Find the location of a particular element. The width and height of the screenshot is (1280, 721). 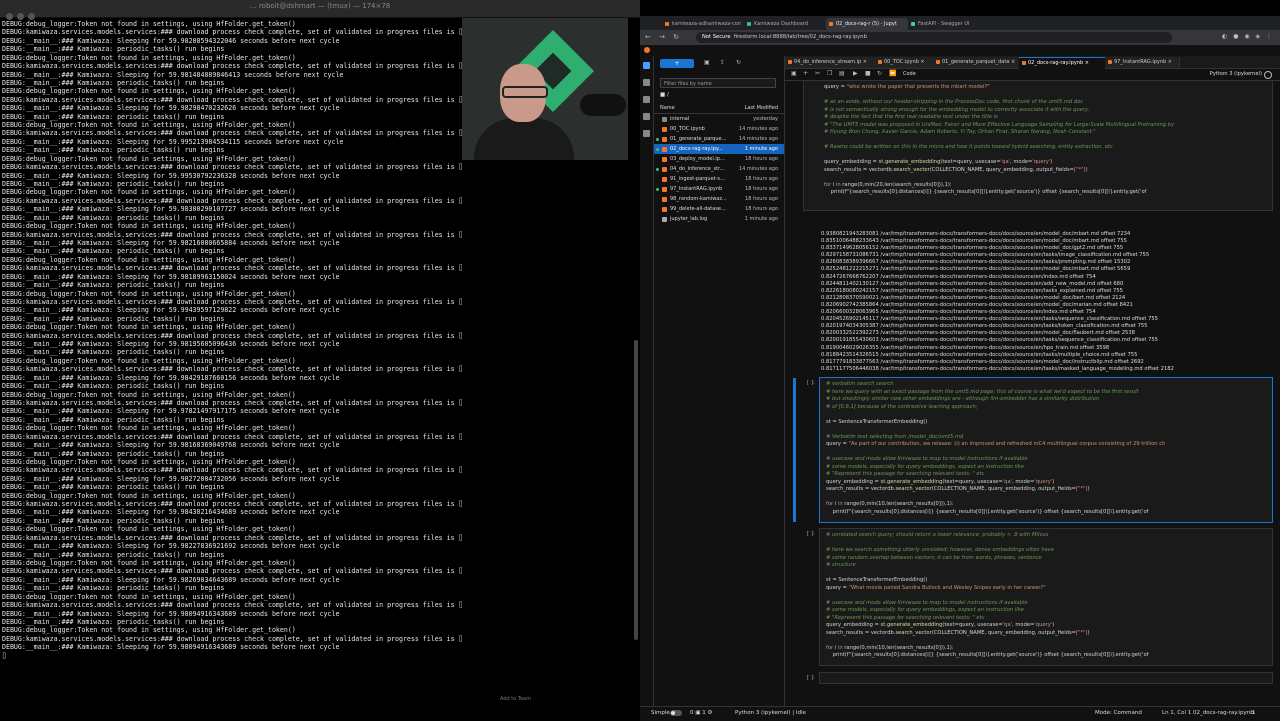

file-modified: 18 hours ago is located at coordinates (761, 209).